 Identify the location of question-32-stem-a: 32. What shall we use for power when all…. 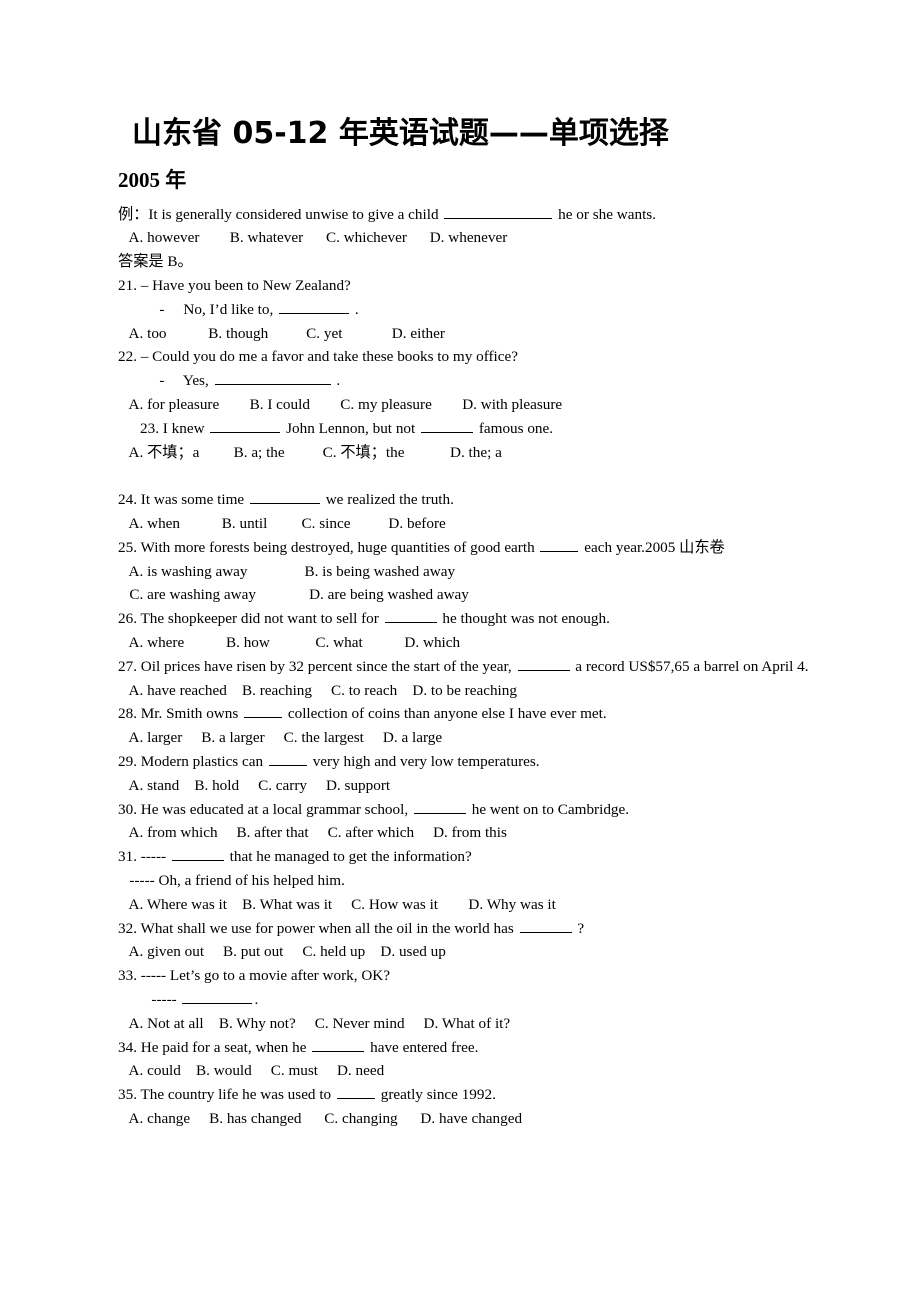
(318, 928).